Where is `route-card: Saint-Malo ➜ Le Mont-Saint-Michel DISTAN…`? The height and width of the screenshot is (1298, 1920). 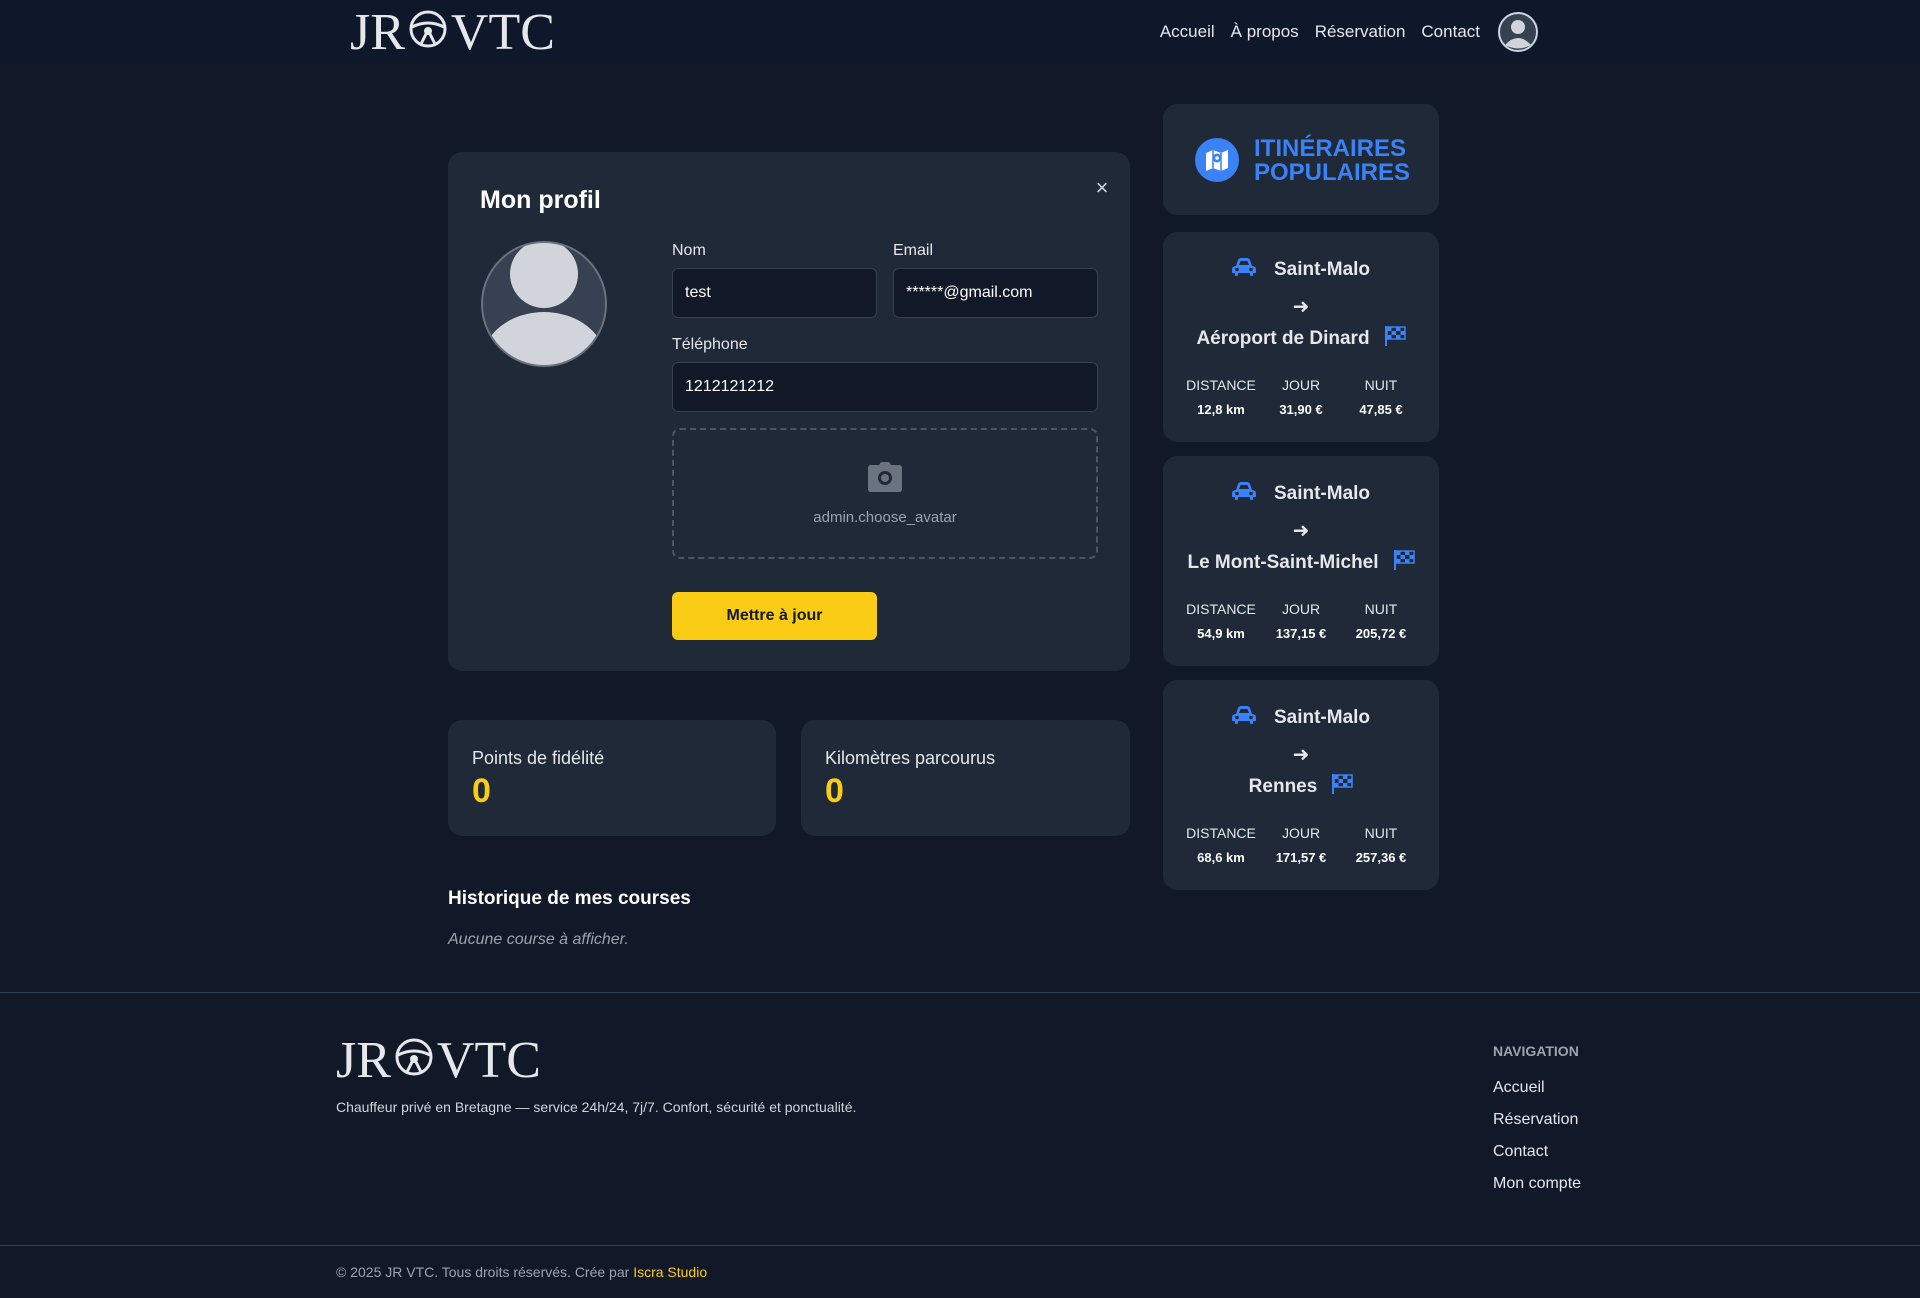
route-card: Saint-Malo ➜ Le Mont-Saint-Michel DISTAN… is located at coordinates (1301, 561).